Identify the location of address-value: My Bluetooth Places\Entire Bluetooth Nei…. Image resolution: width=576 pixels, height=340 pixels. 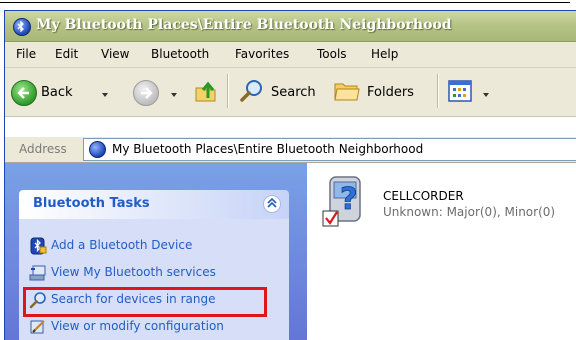
(267, 149).